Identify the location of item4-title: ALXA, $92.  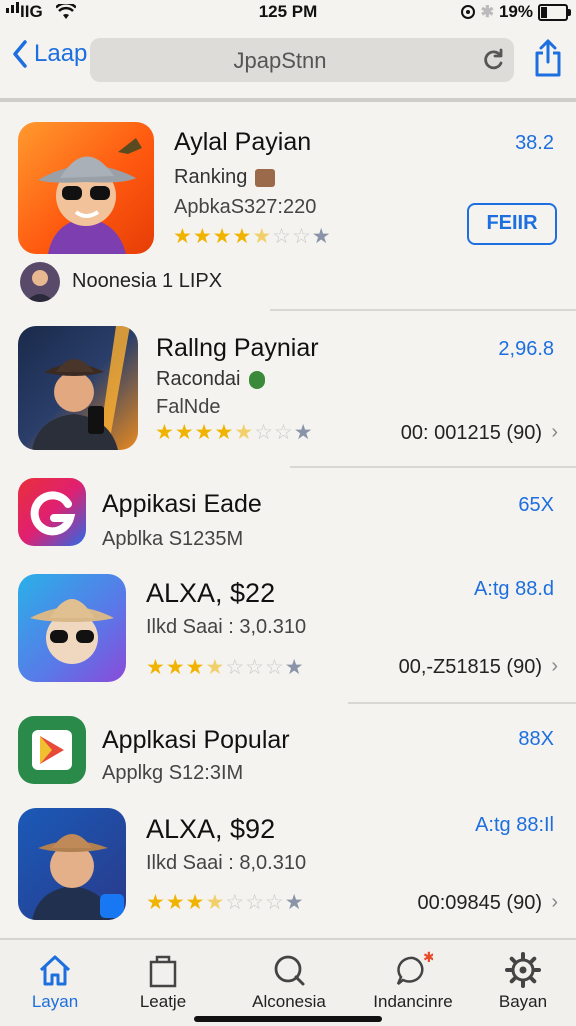
(210, 829).